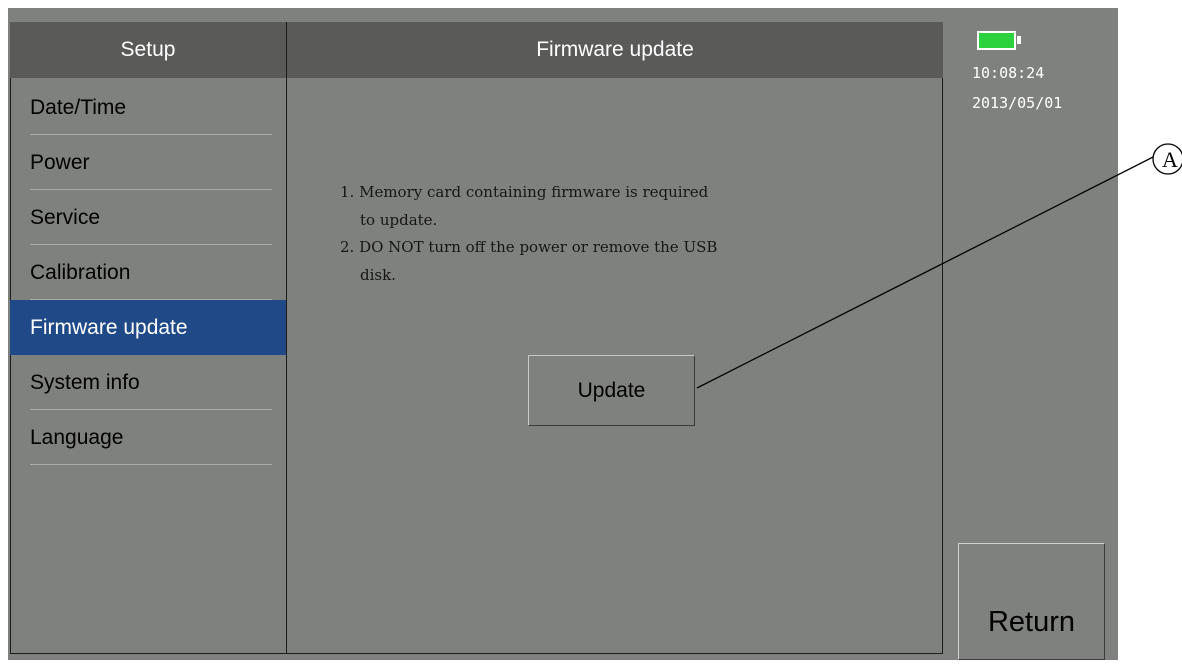  I want to click on clock-time: 10:08:24, so click(1008, 73).